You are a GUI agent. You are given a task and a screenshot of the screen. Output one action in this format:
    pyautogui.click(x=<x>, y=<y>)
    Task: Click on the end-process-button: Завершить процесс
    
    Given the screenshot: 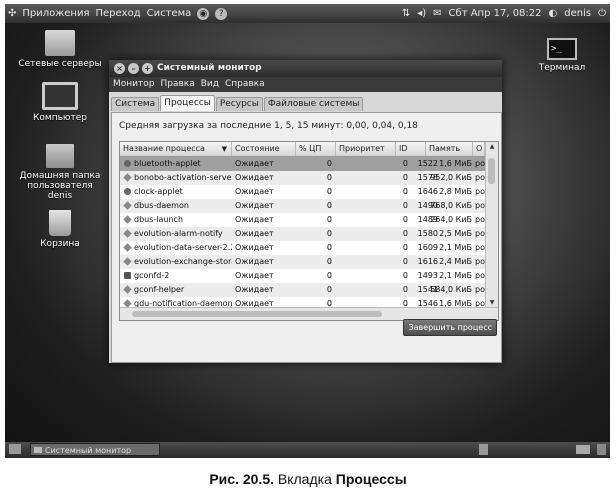 What is the action you would take?
    pyautogui.click(x=450, y=327)
    